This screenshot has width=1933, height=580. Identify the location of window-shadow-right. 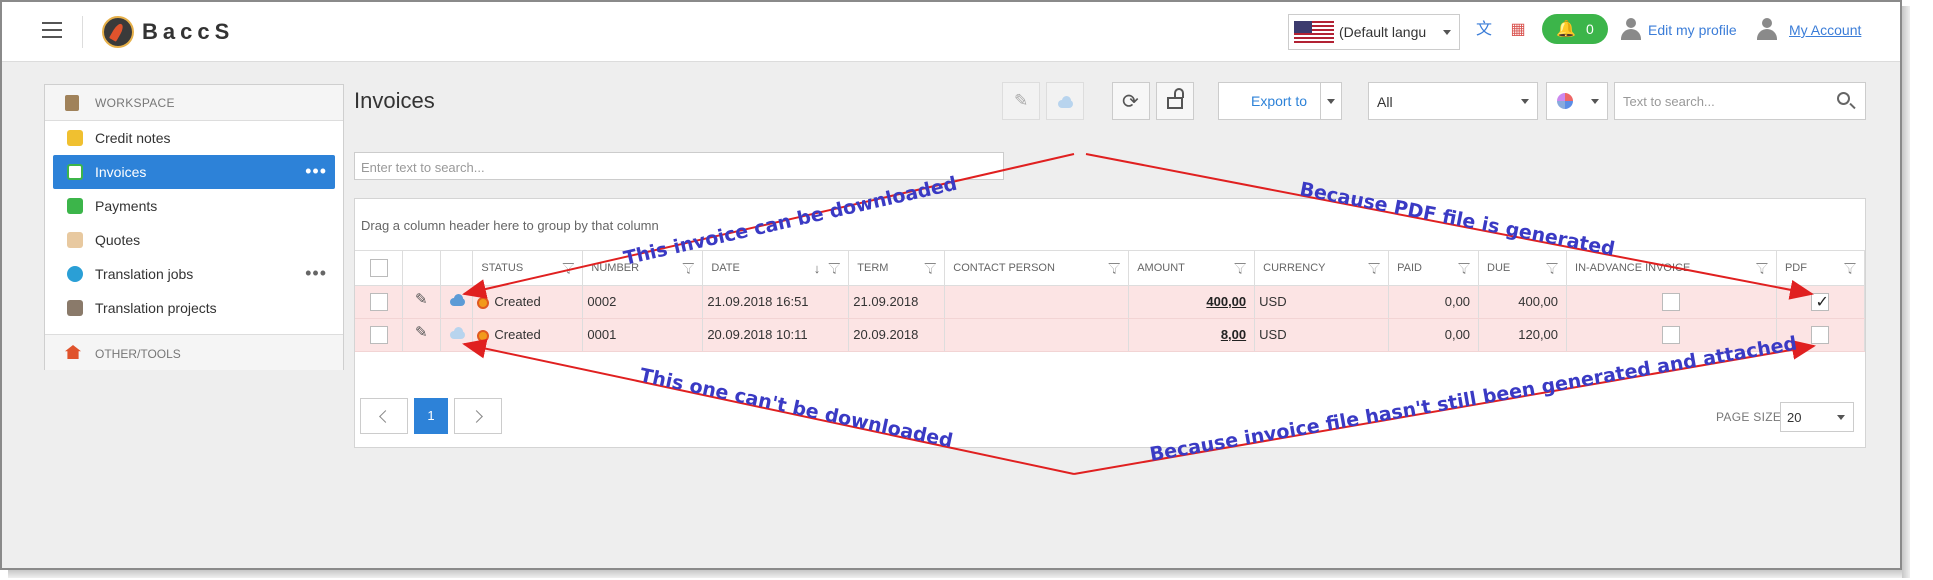
(1906, 292).